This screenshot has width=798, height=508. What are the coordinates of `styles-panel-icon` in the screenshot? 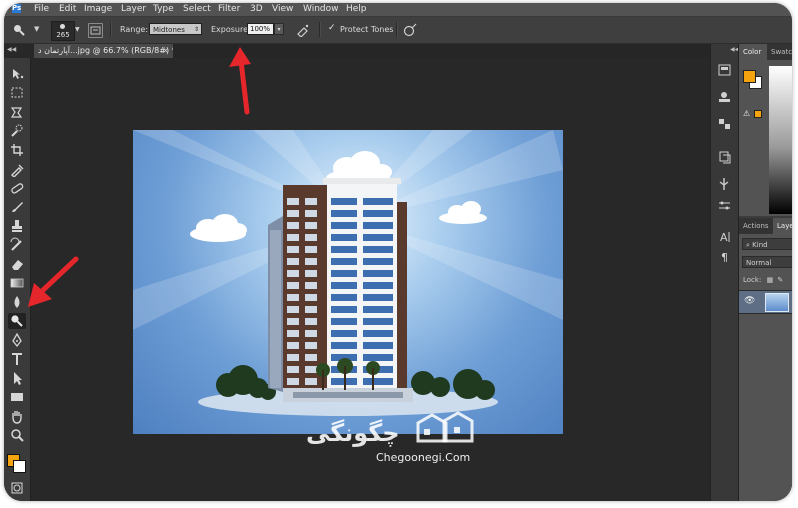 It's located at (724, 124).